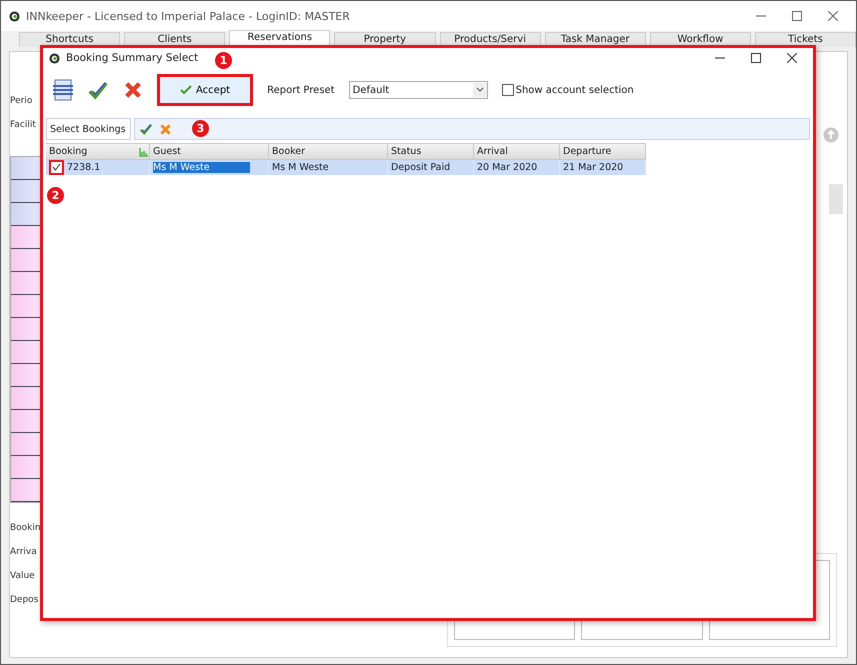 This screenshot has width=857, height=665. I want to click on row-checkbox, so click(56, 167).